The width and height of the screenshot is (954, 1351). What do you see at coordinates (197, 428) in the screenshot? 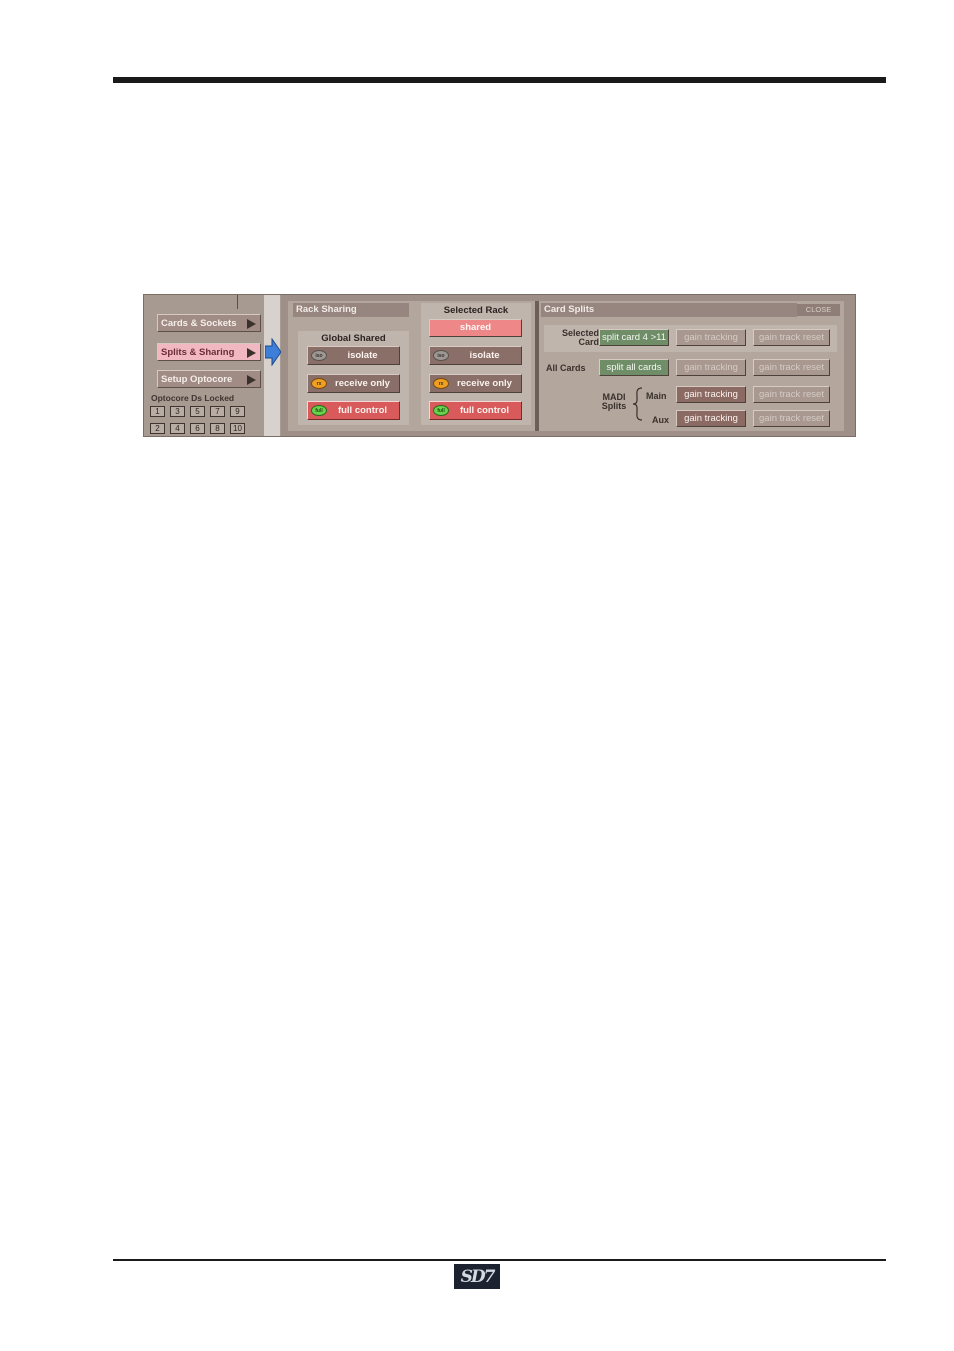
I see `optocore-box-6: 6` at bounding box center [197, 428].